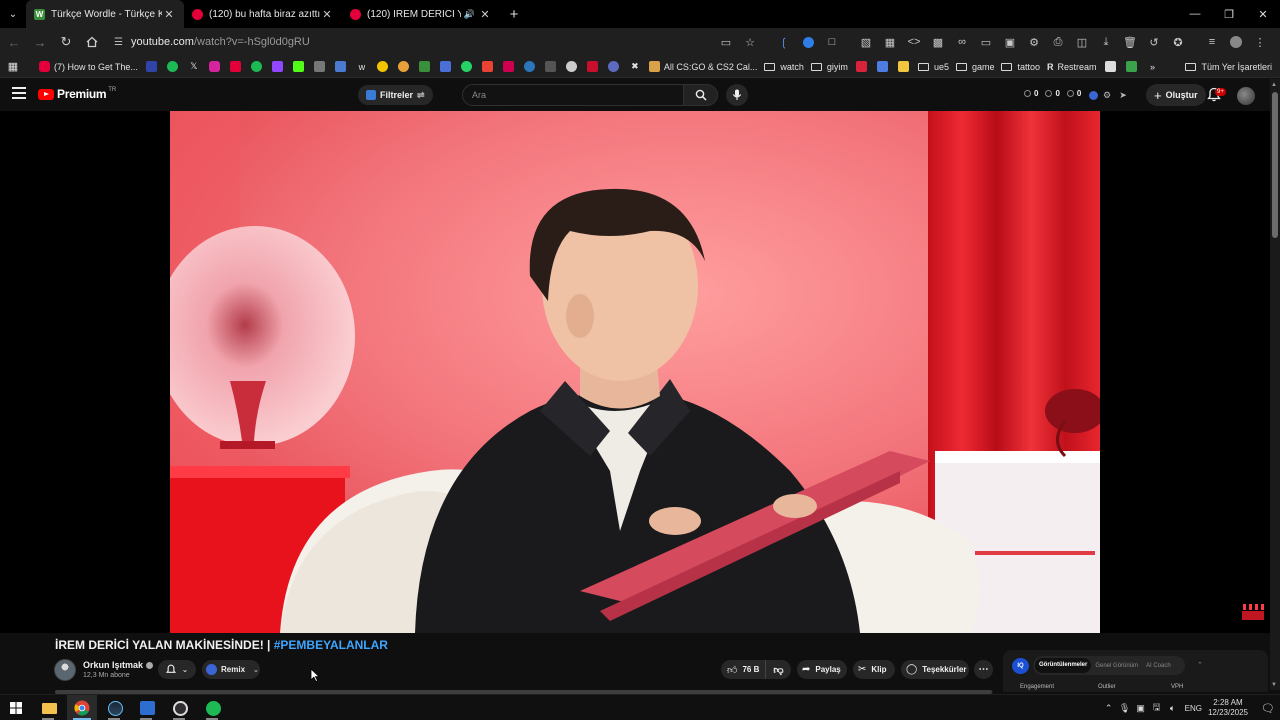  What do you see at coordinates (701, 95) in the screenshot?
I see `search-button` at bounding box center [701, 95].